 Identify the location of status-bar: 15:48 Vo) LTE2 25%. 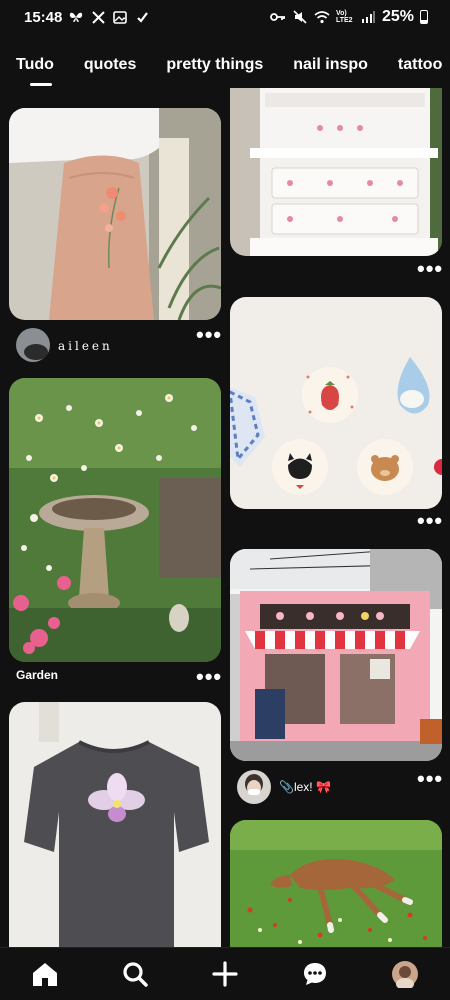
(225, 17).